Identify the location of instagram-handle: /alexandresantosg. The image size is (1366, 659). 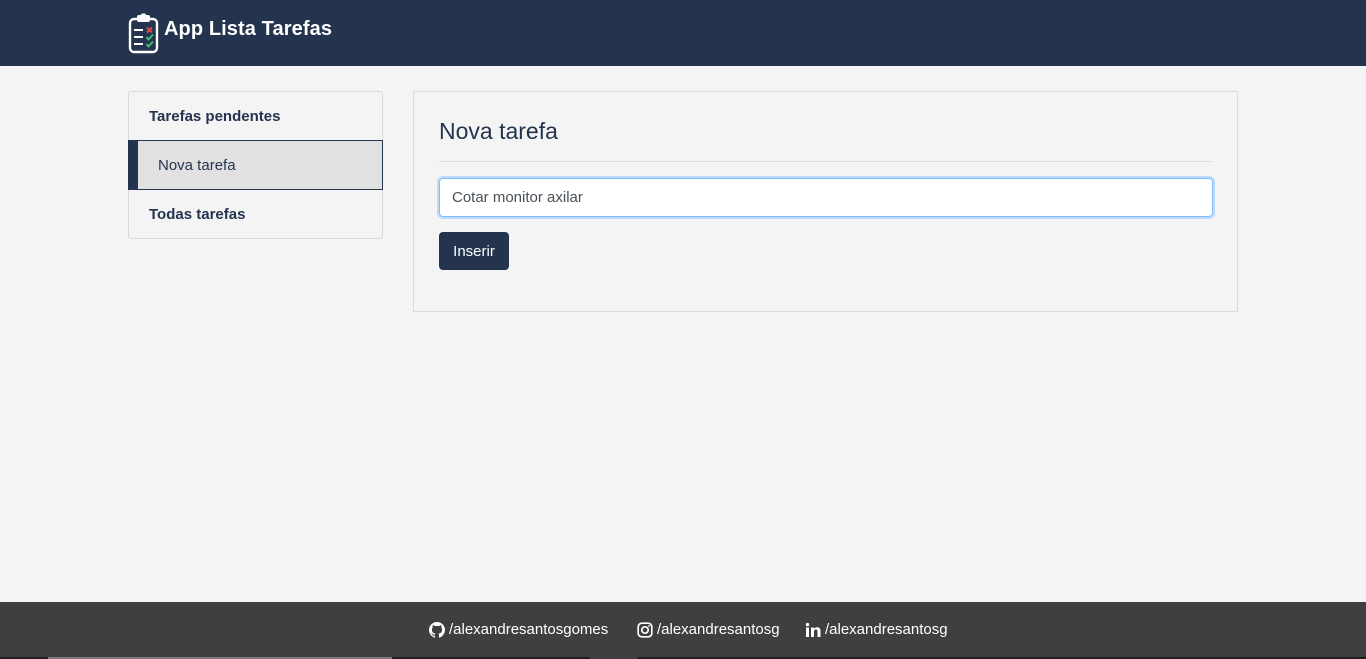
(718, 629).